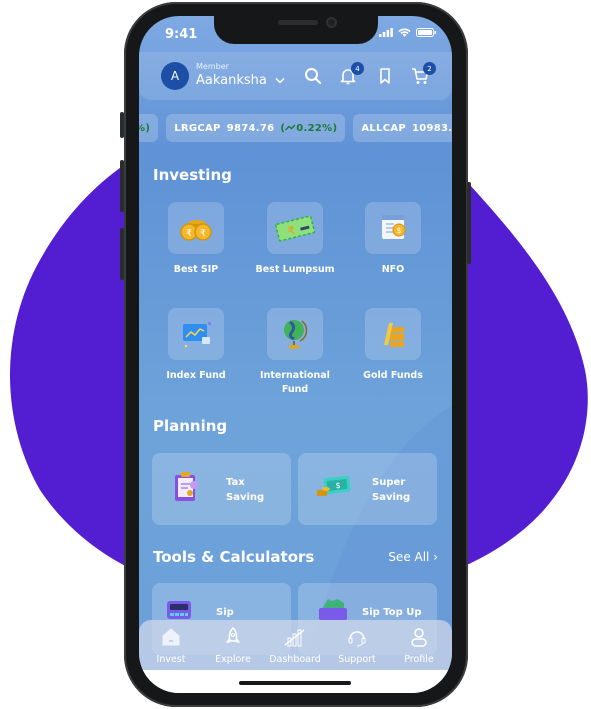  Describe the element at coordinates (357, 639) in the screenshot. I see `headset-icon` at that location.